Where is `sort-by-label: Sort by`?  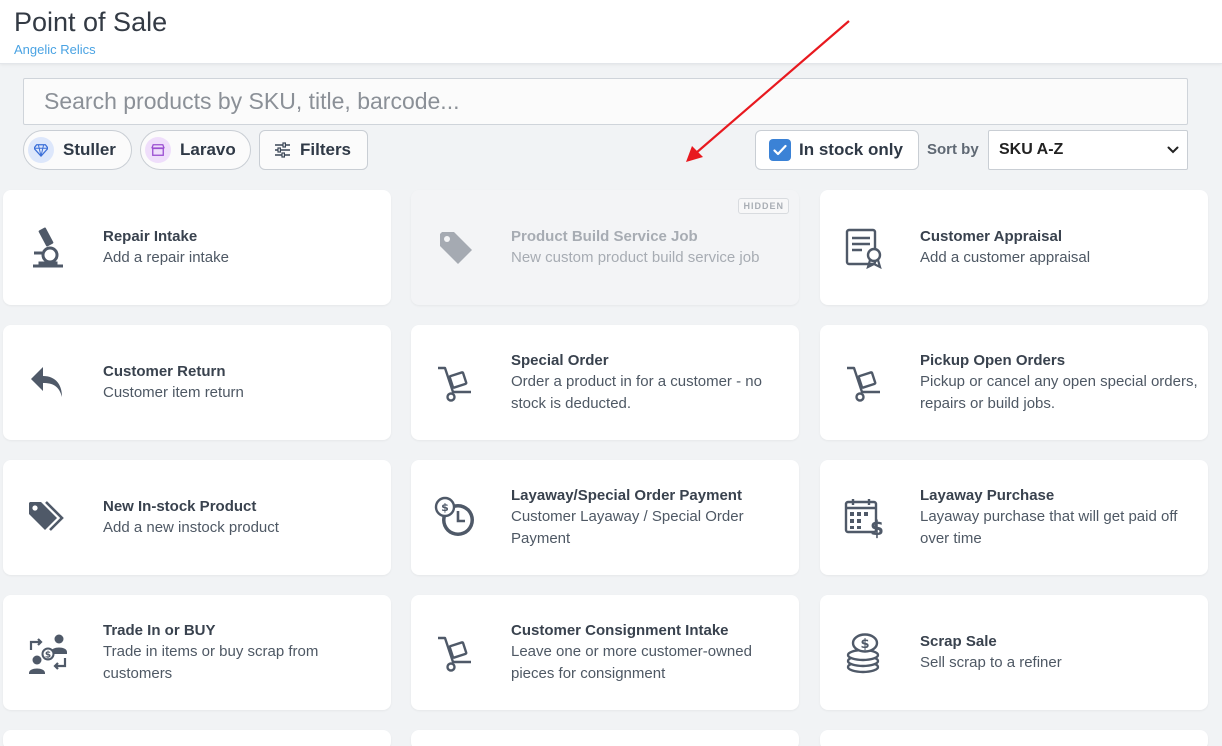
sort-by-label: Sort by is located at coordinates (953, 149).